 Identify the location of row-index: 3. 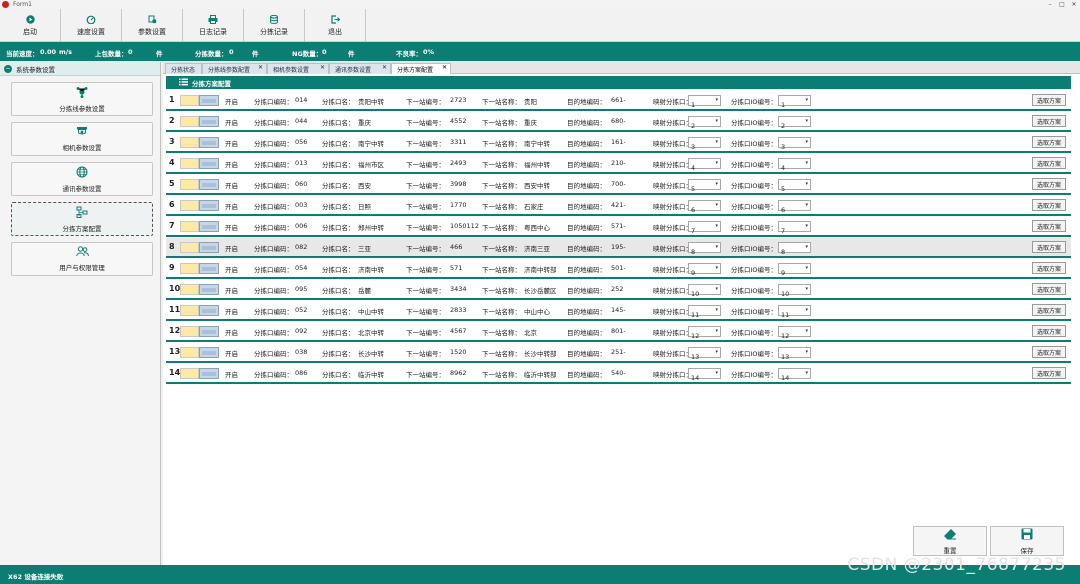
(172, 141).